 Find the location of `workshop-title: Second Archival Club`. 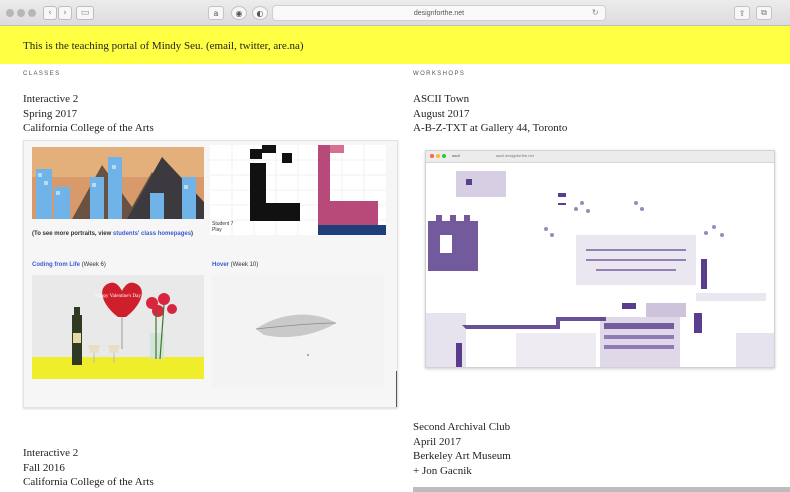

workshop-title: Second Archival Club is located at coordinates (462, 427).